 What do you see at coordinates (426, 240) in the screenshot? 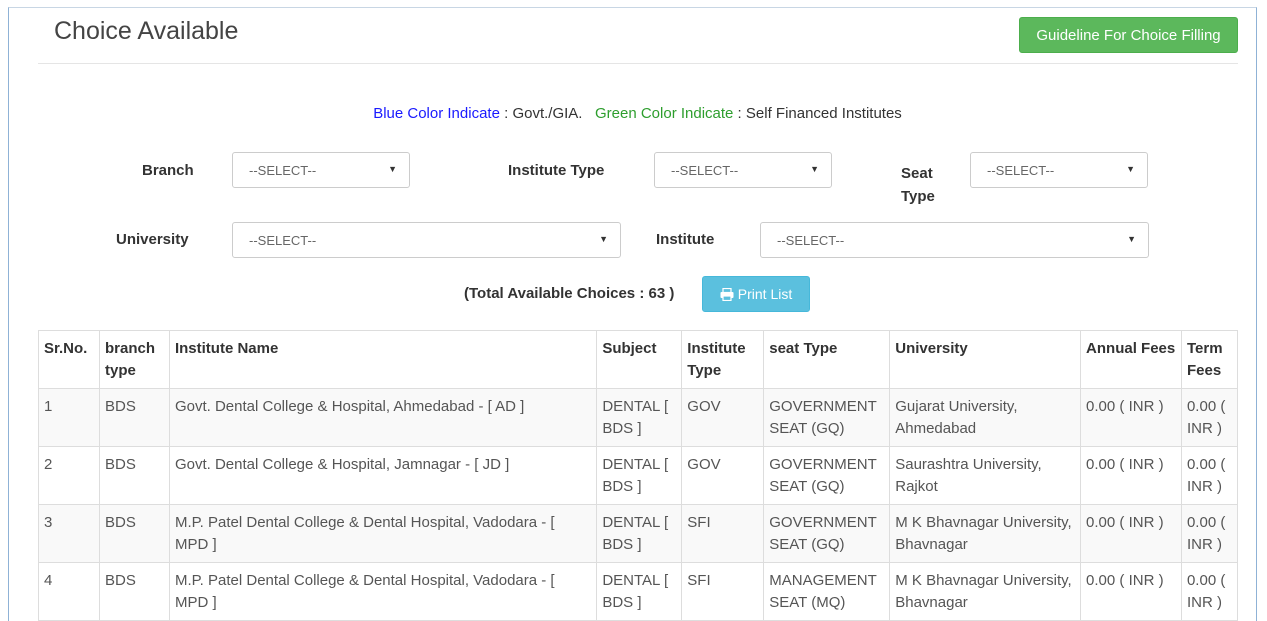
I see `university-select: --SELECT-- ▼` at bounding box center [426, 240].